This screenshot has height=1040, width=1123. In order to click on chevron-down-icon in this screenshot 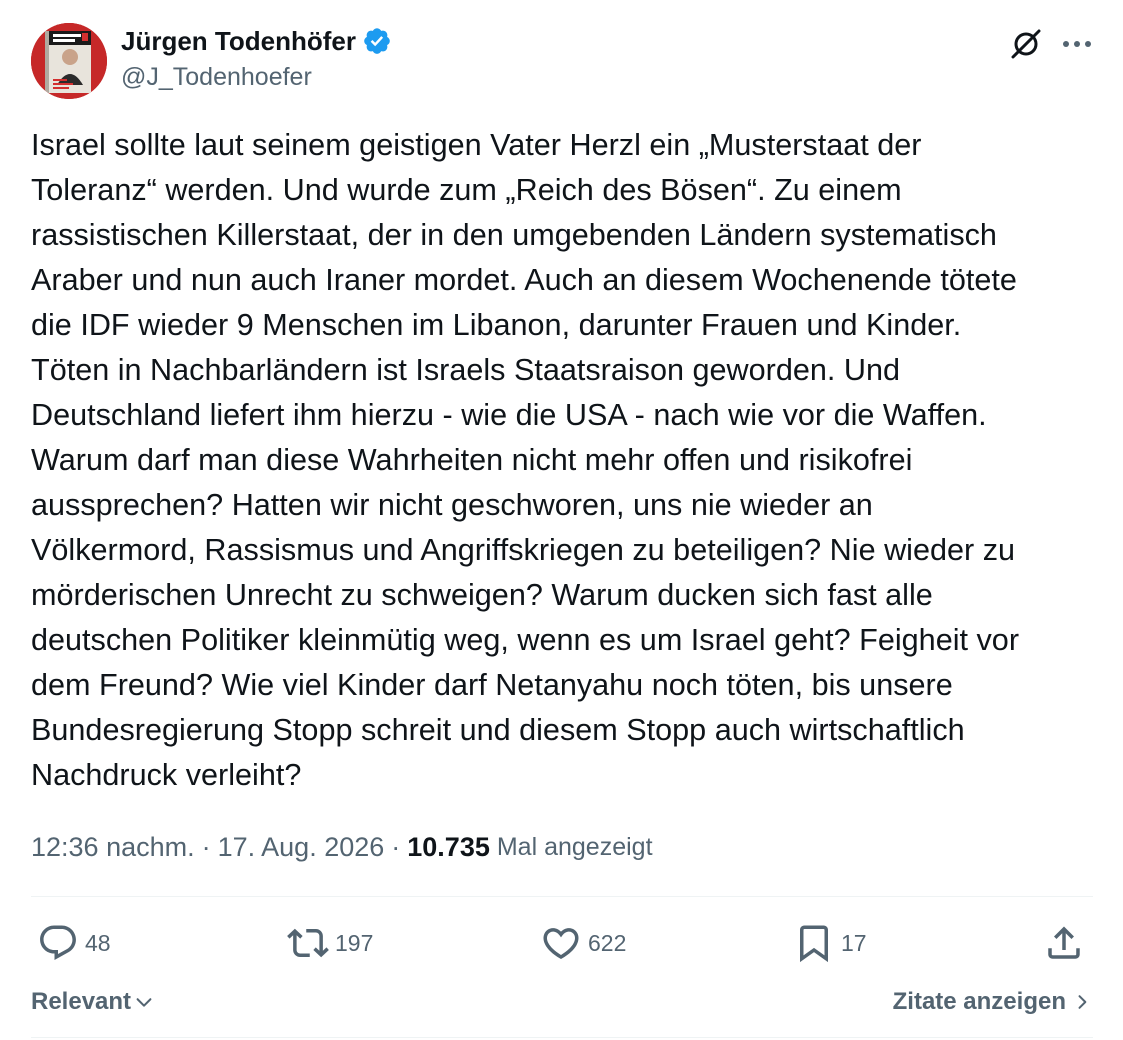, I will do `click(144, 1002)`.